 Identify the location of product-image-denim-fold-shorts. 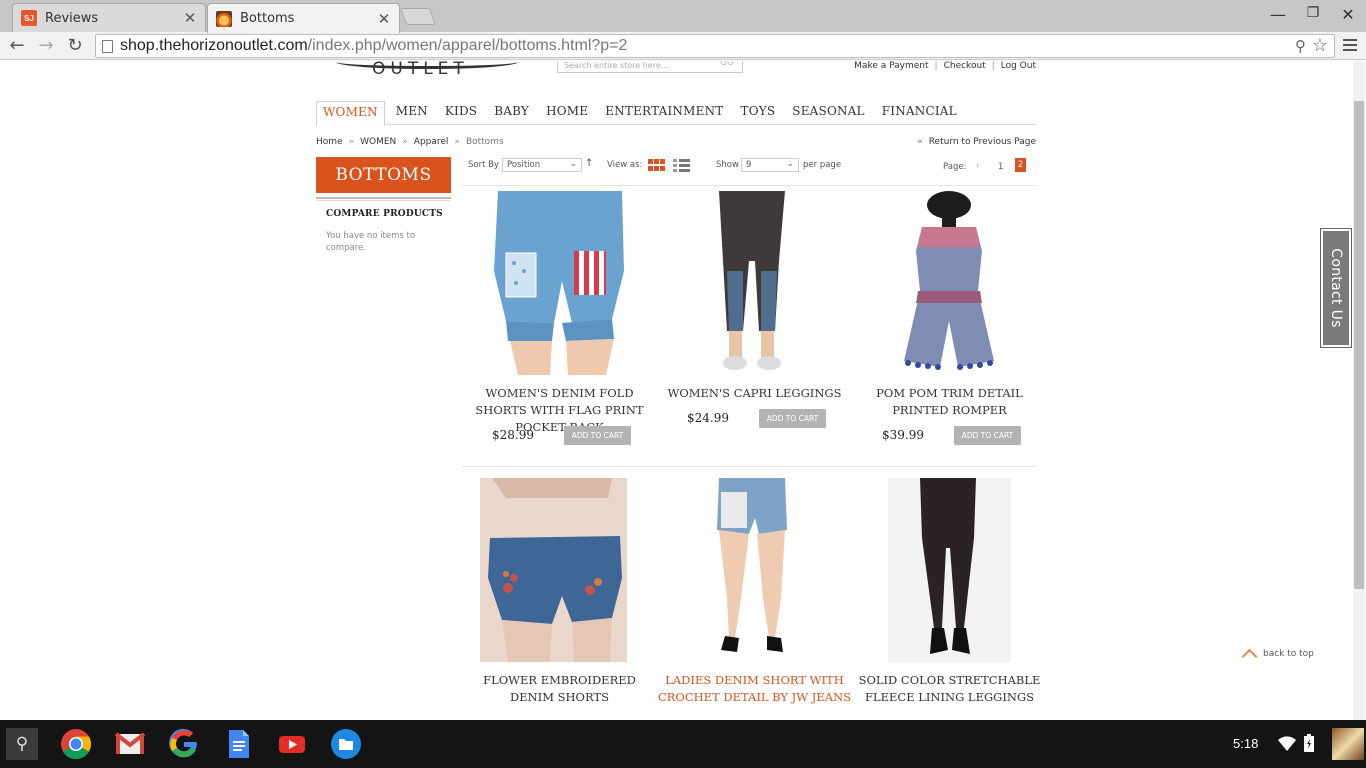
(559, 283).